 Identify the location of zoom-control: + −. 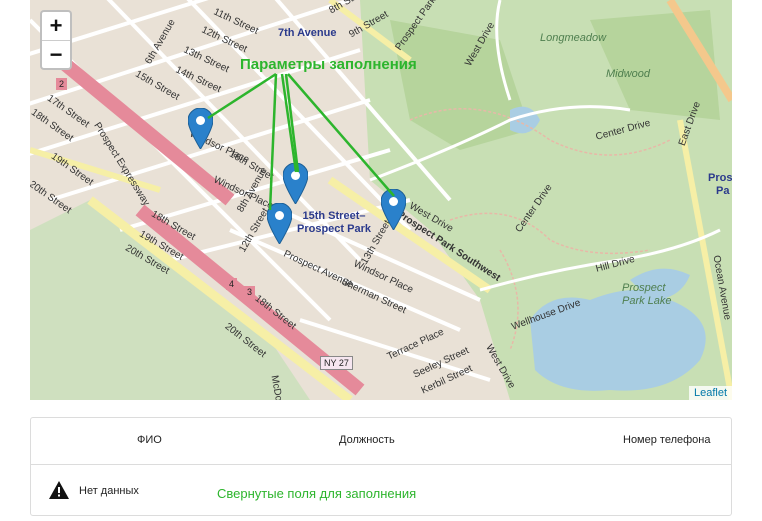
(56, 40).